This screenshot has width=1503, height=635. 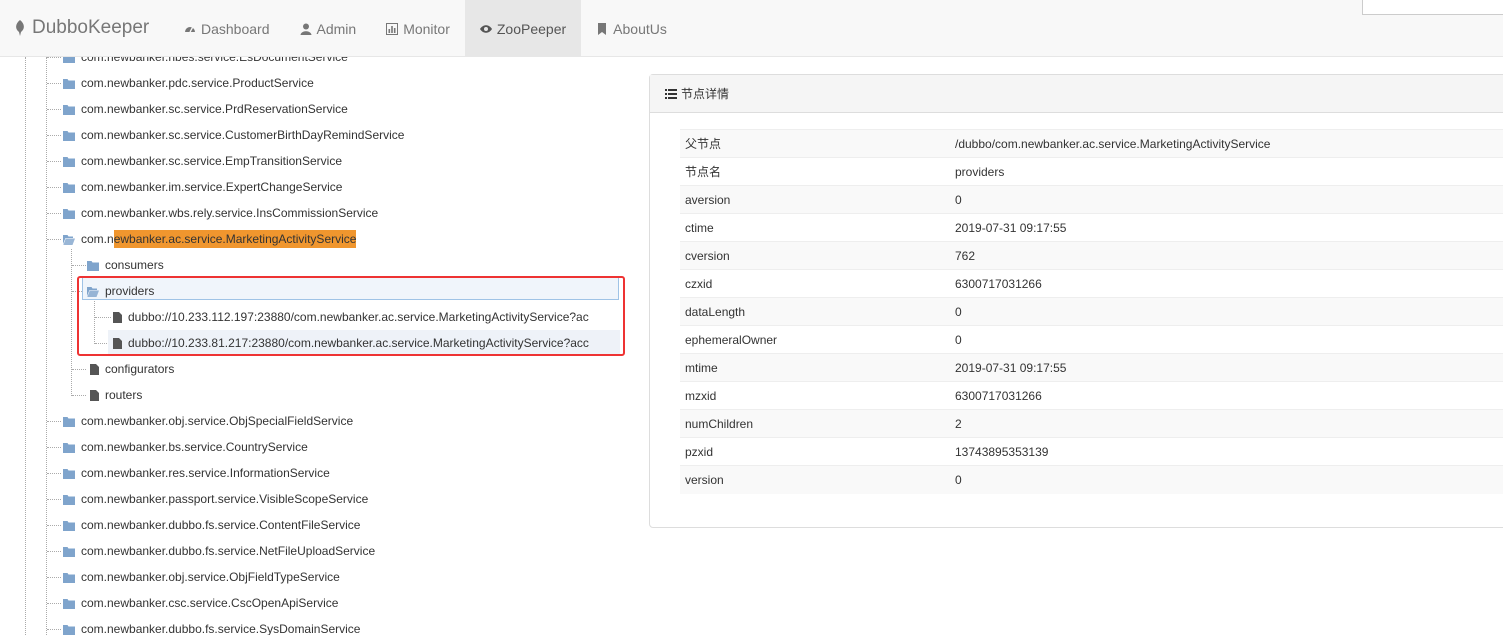 I want to click on list-icon, so click(x=671, y=93).